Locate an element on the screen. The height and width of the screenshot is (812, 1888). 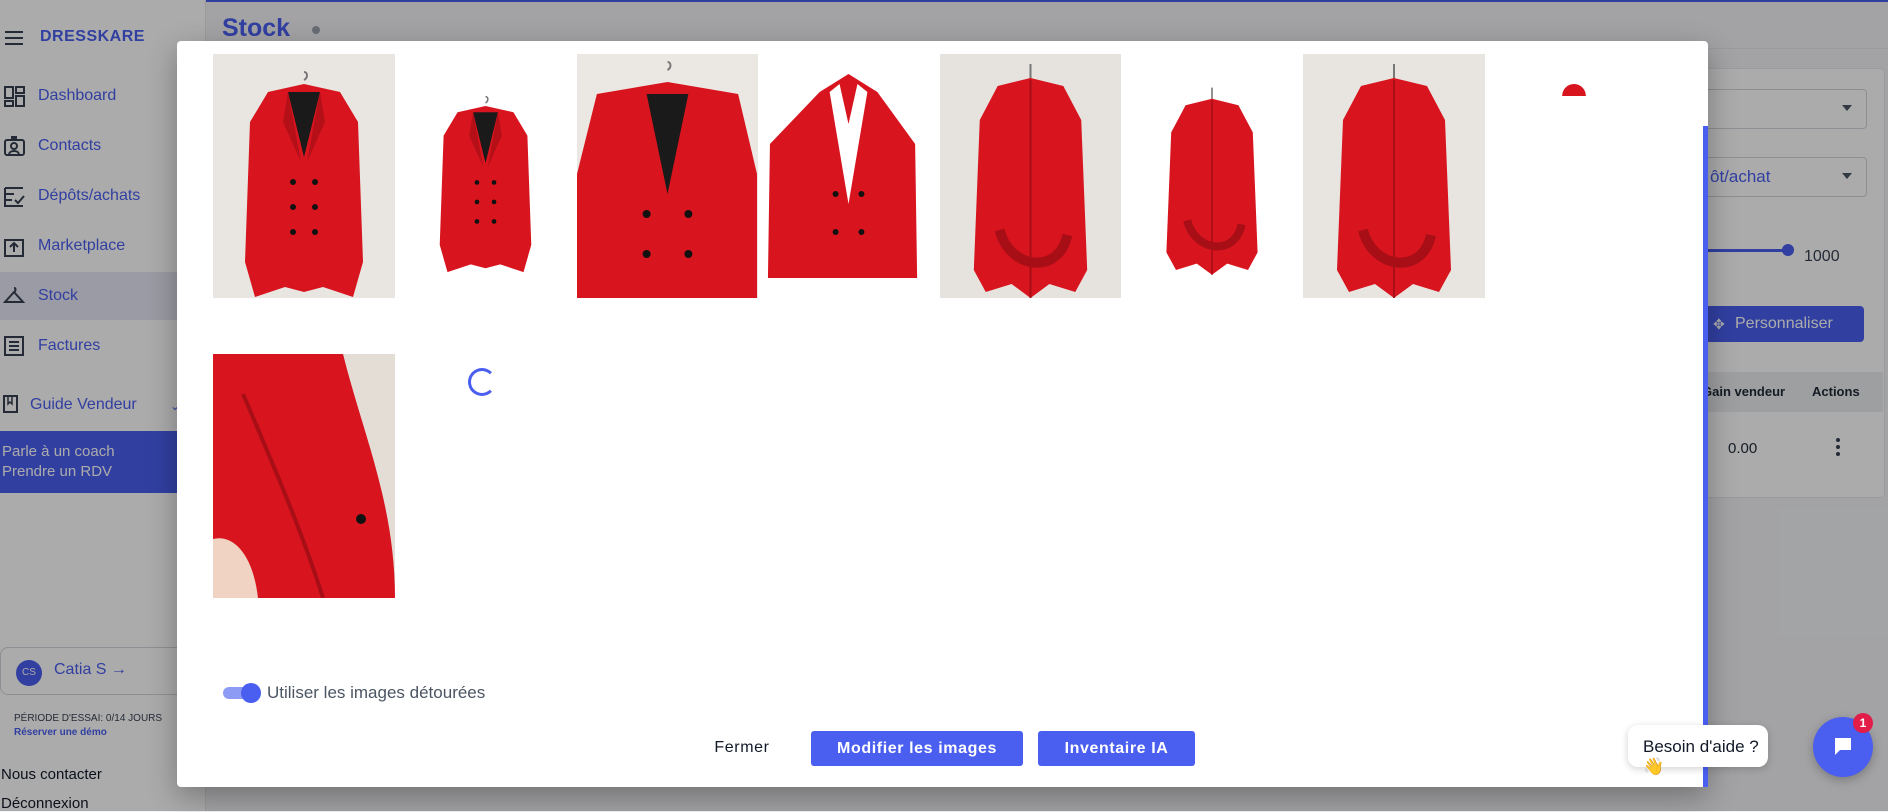
close-button: Fermer is located at coordinates (742, 748).